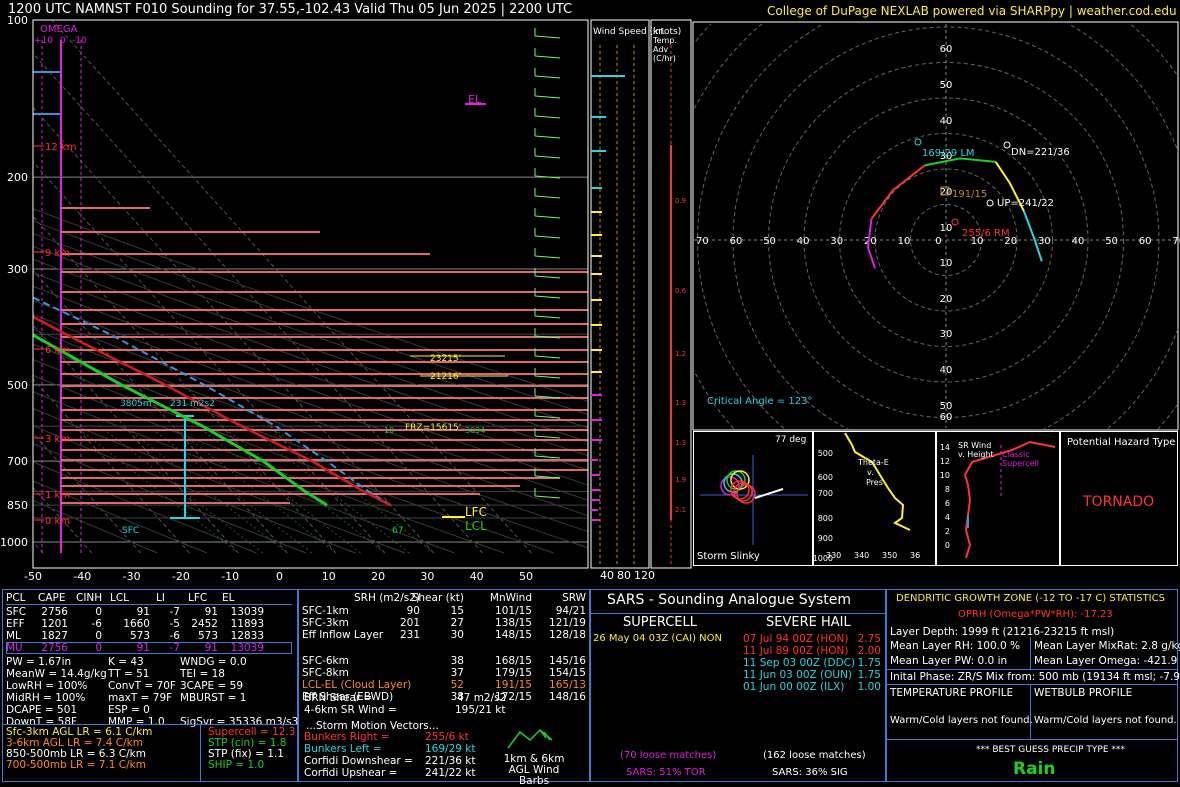  I want to click on parcel-cell: SFC, so click(18, 612).